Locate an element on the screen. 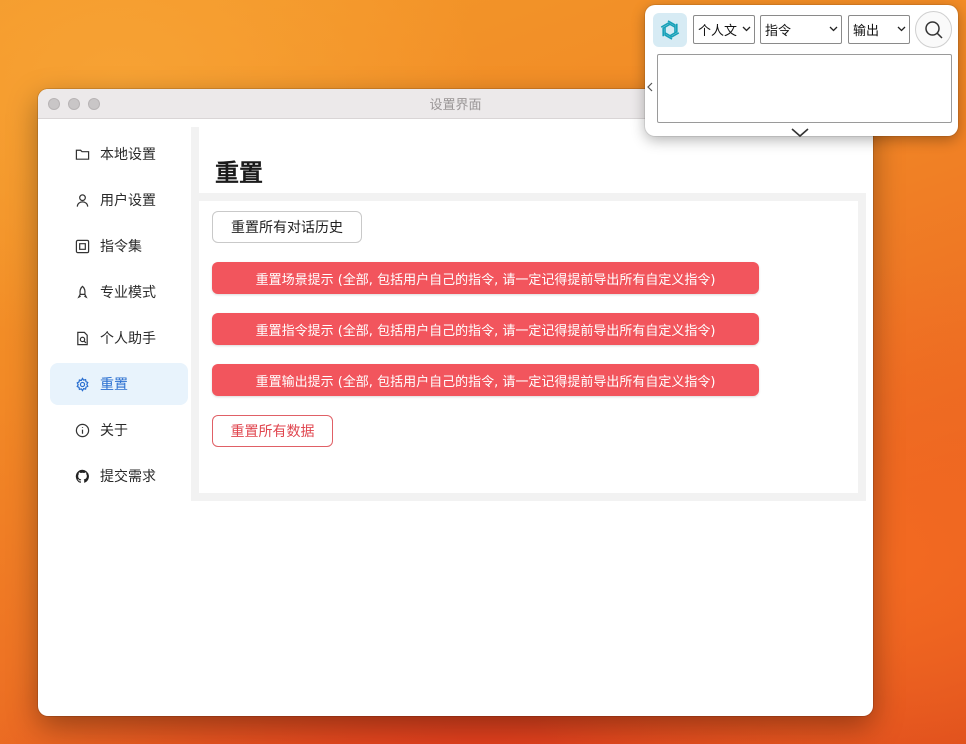 The width and height of the screenshot is (966, 744). user-icon is located at coordinates (82, 200).